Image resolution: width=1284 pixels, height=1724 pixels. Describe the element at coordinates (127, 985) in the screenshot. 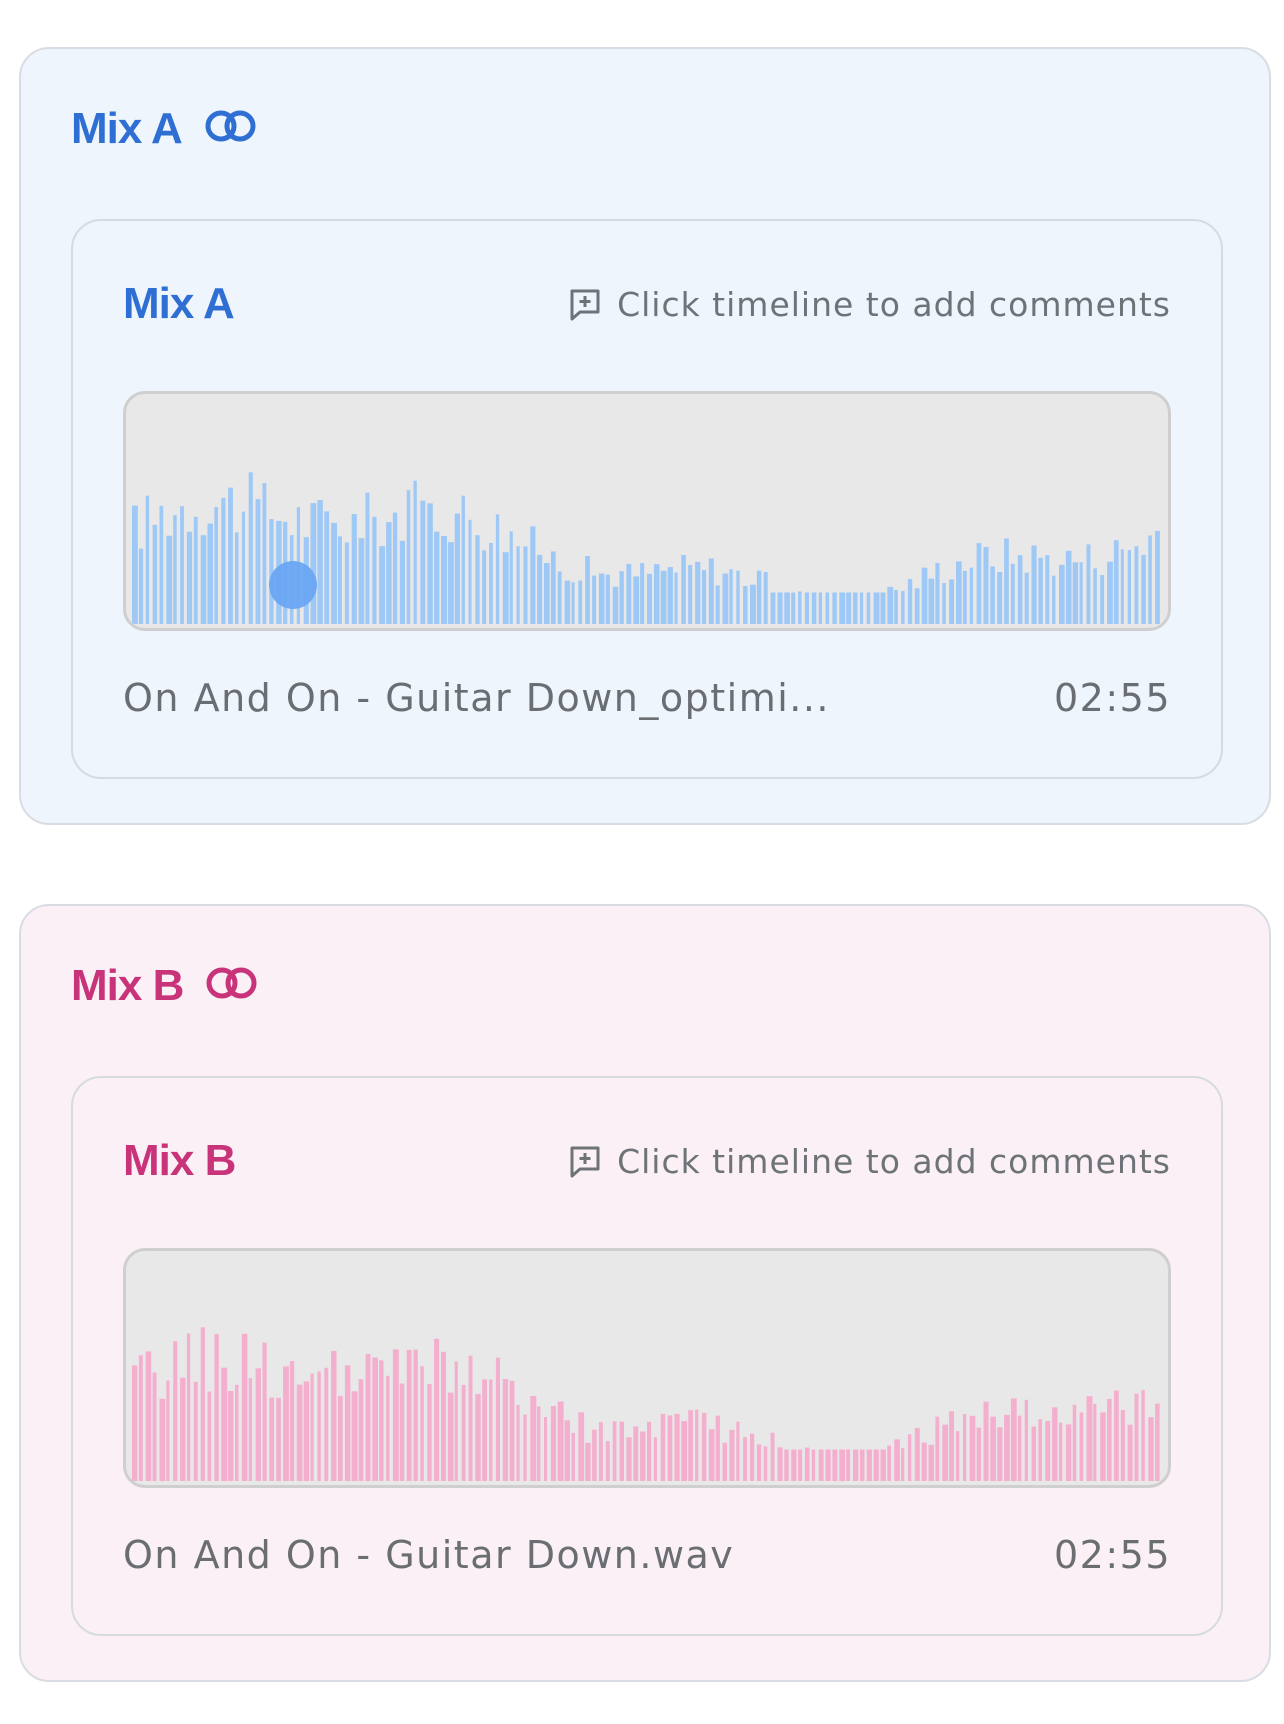

I see `mix-b-group-label: Mix B` at that location.